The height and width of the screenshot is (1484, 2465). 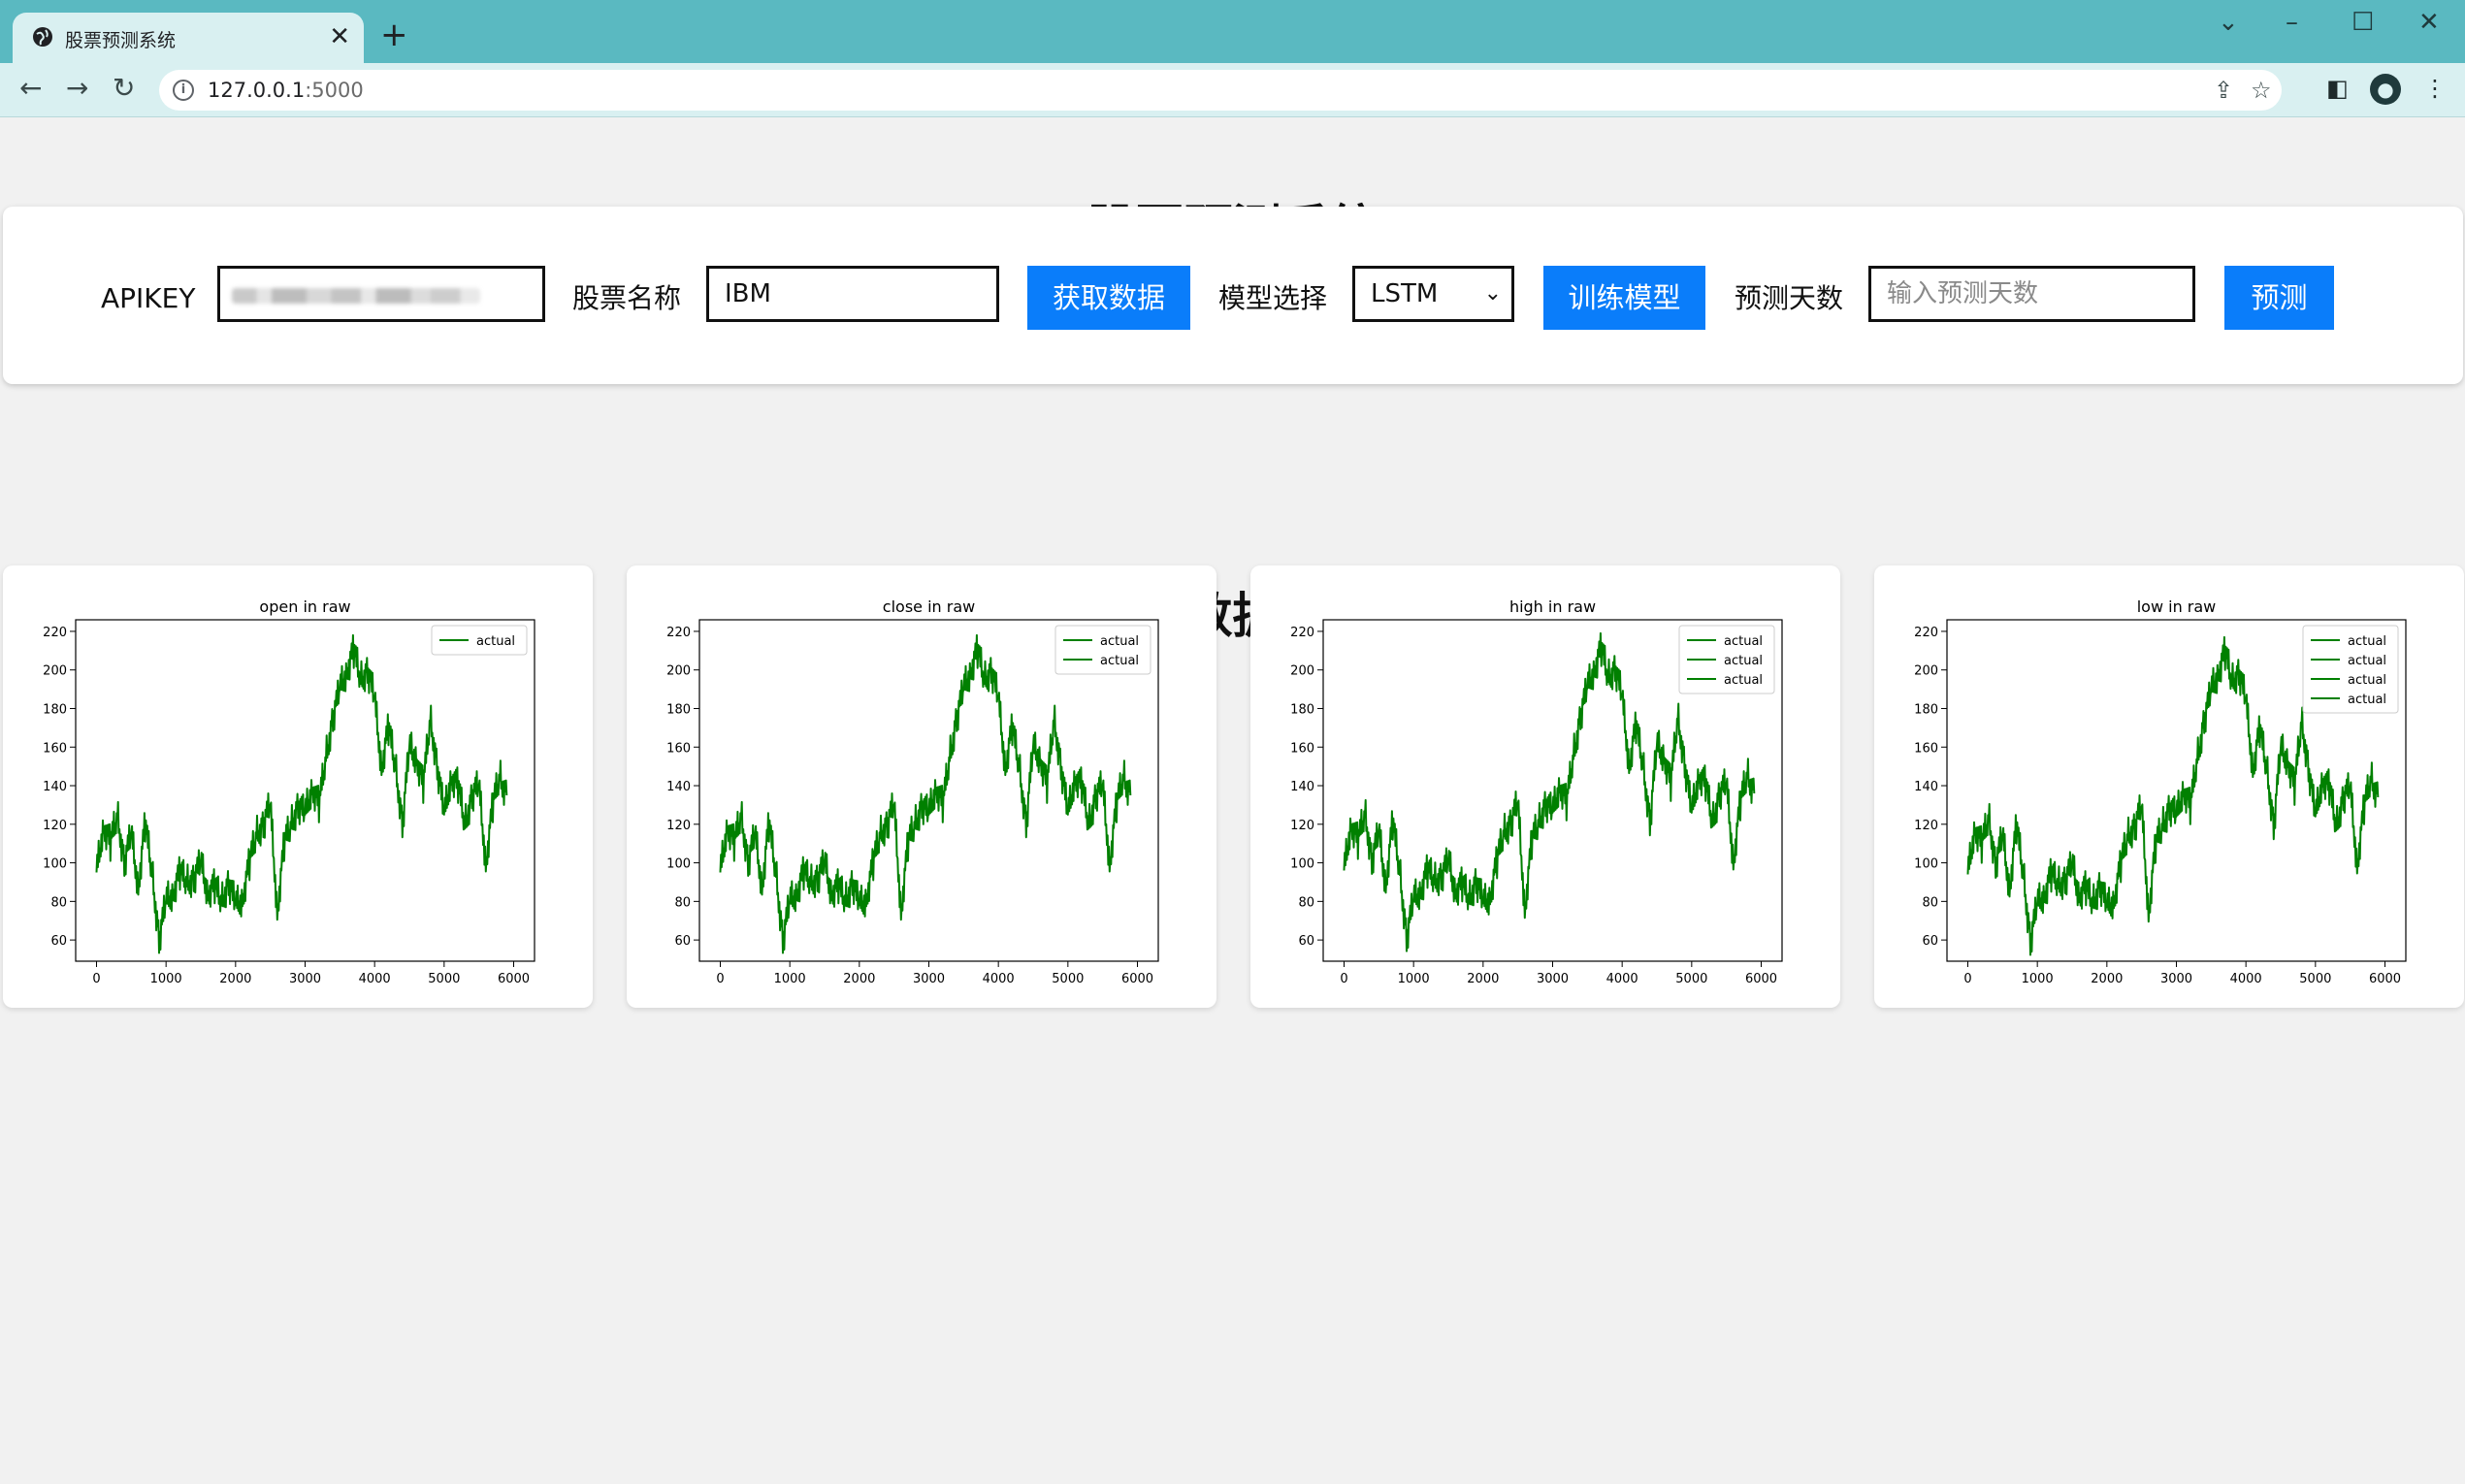 I want to click on predict-days-input: 输入预测天数, so click(x=2031, y=294).